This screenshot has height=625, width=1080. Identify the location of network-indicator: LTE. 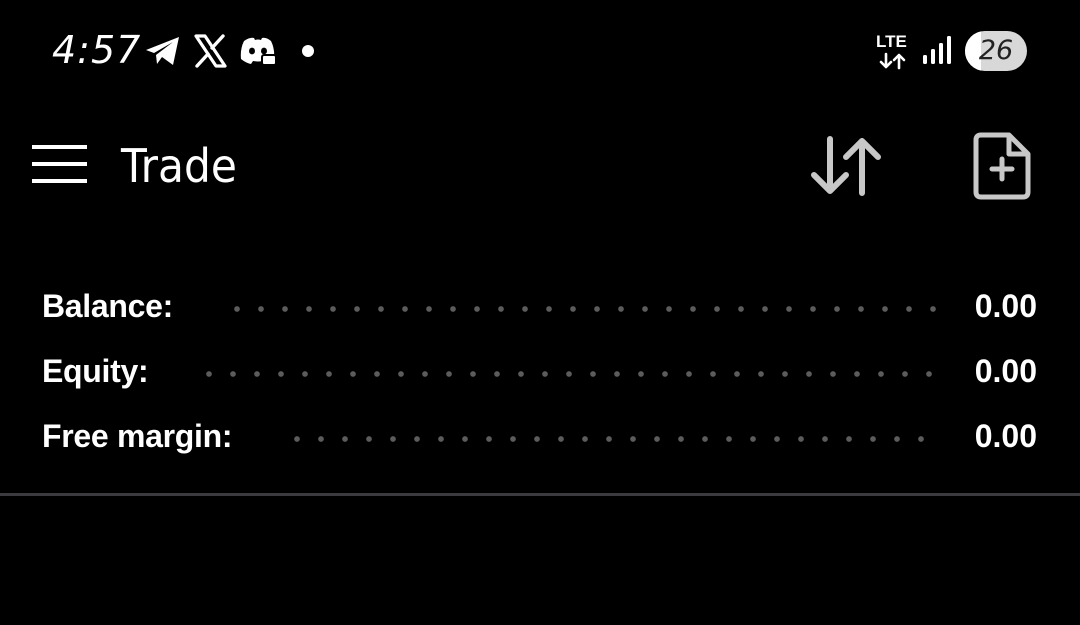
(895, 52).